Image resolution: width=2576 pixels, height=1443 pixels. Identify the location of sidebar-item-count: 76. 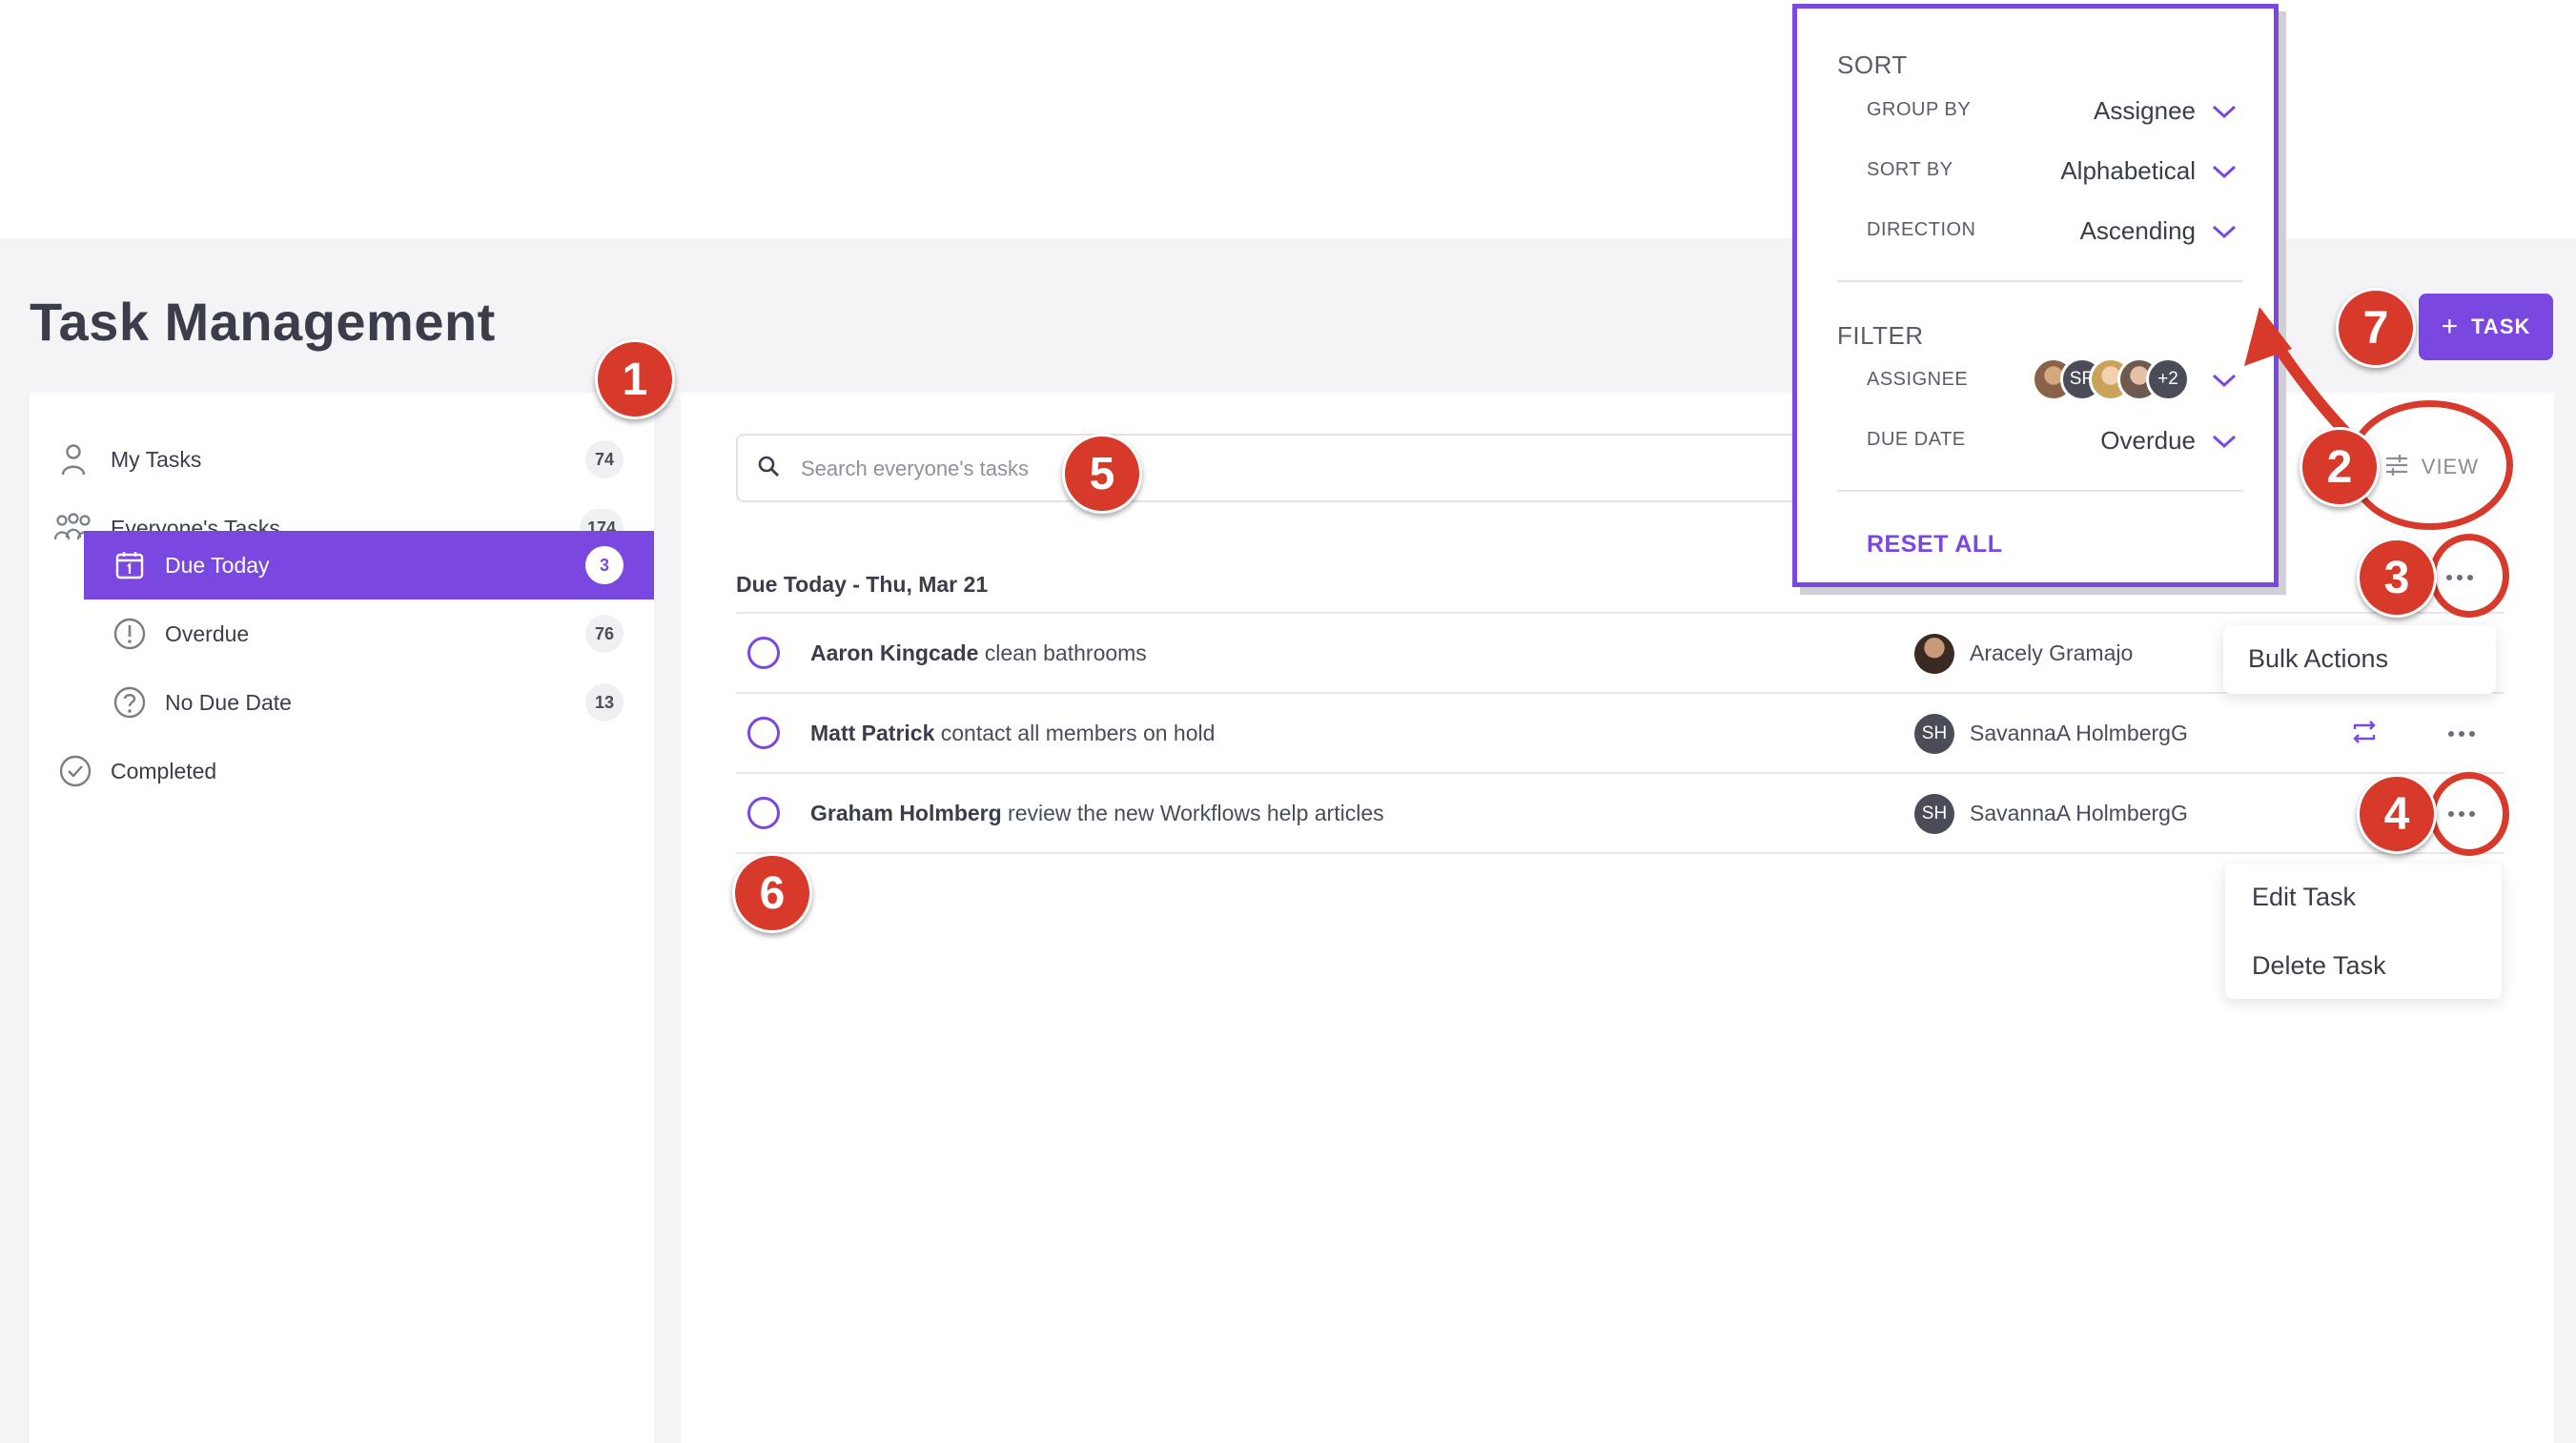
(604, 634).